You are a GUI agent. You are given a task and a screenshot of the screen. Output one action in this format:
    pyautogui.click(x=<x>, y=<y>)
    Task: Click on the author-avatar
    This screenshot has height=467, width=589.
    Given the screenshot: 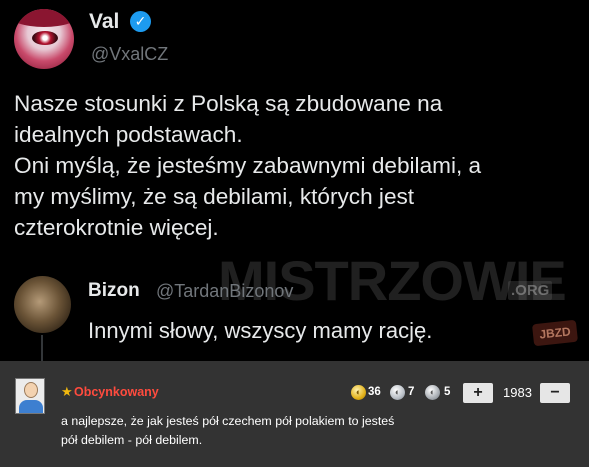 What is the action you would take?
    pyautogui.click(x=44, y=39)
    